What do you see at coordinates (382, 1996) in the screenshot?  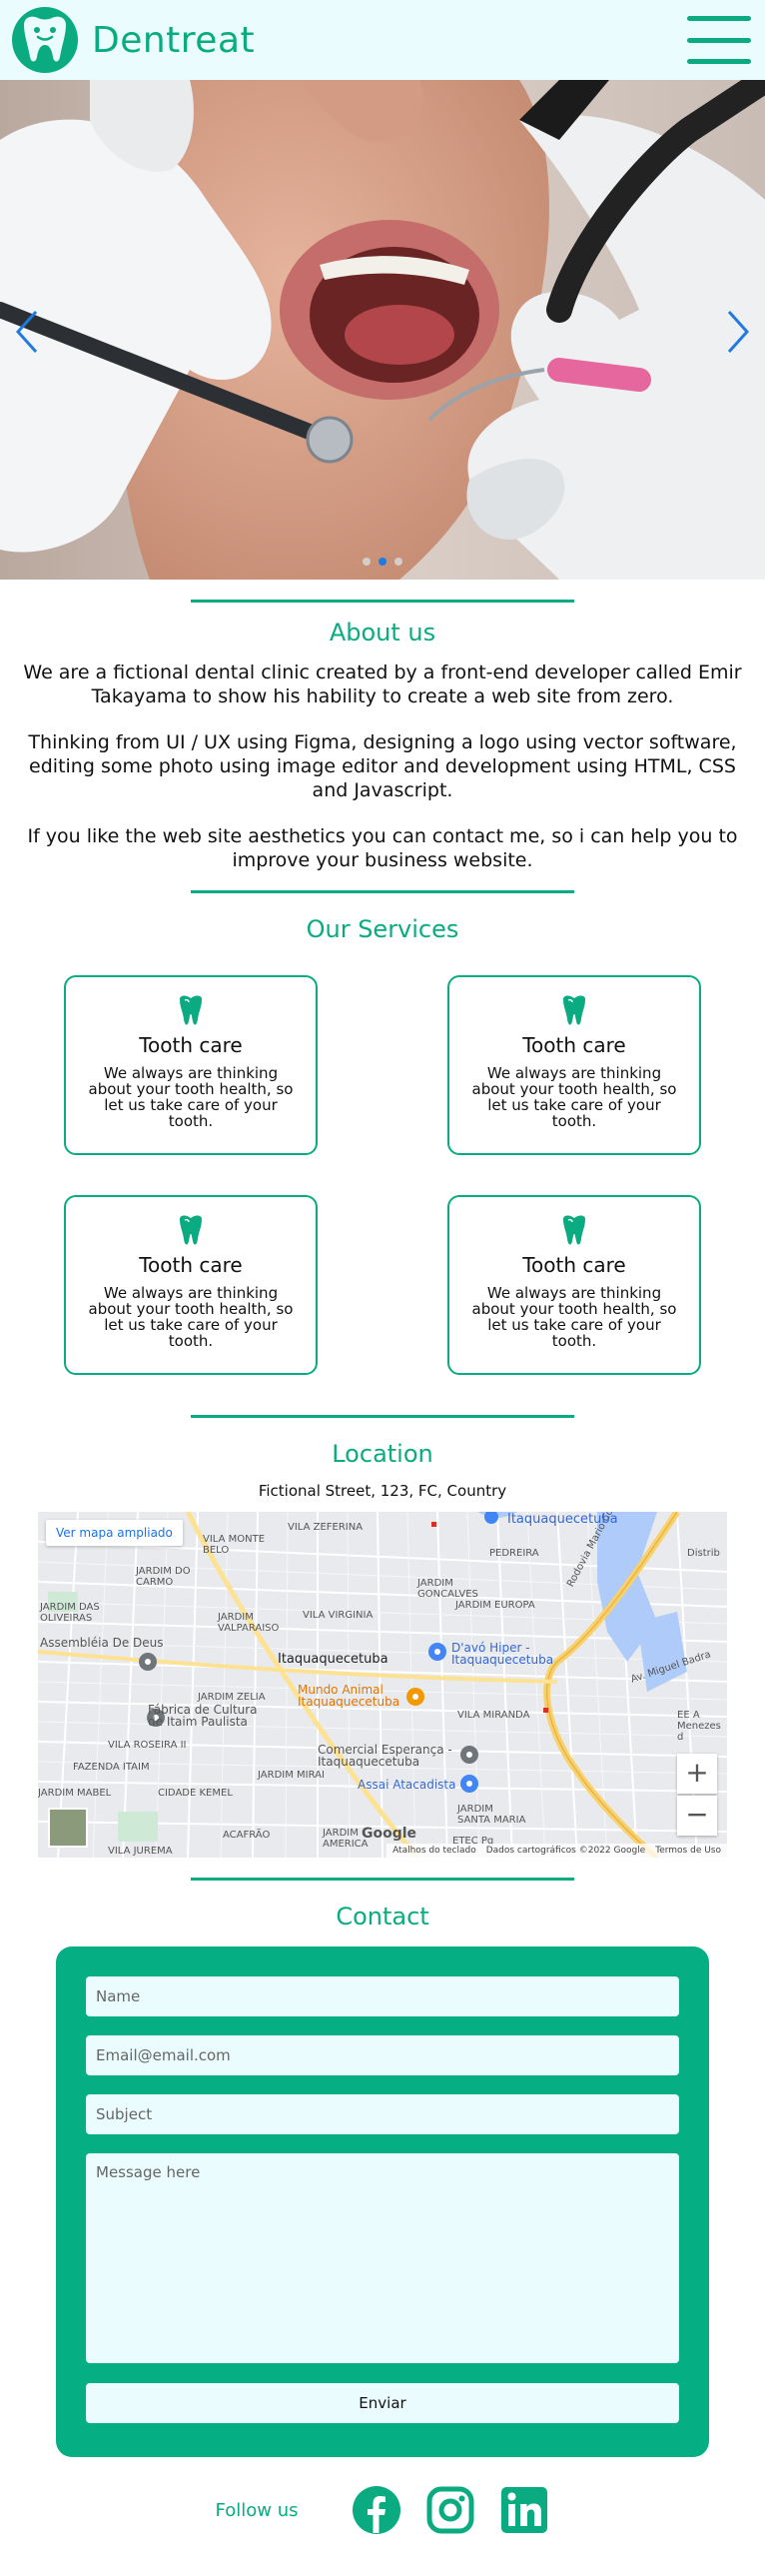 I see `name-field` at bounding box center [382, 1996].